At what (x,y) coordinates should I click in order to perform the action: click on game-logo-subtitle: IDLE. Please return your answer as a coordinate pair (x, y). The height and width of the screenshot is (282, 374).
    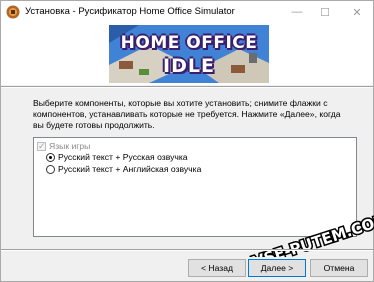
    Looking at the image, I should click on (189, 66).